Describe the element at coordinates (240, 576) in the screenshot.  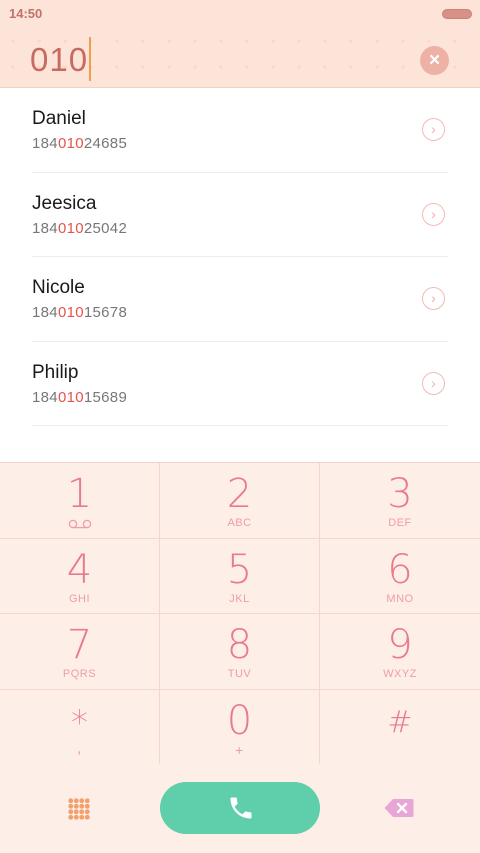
I see `key-5: 5 JKL` at that location.